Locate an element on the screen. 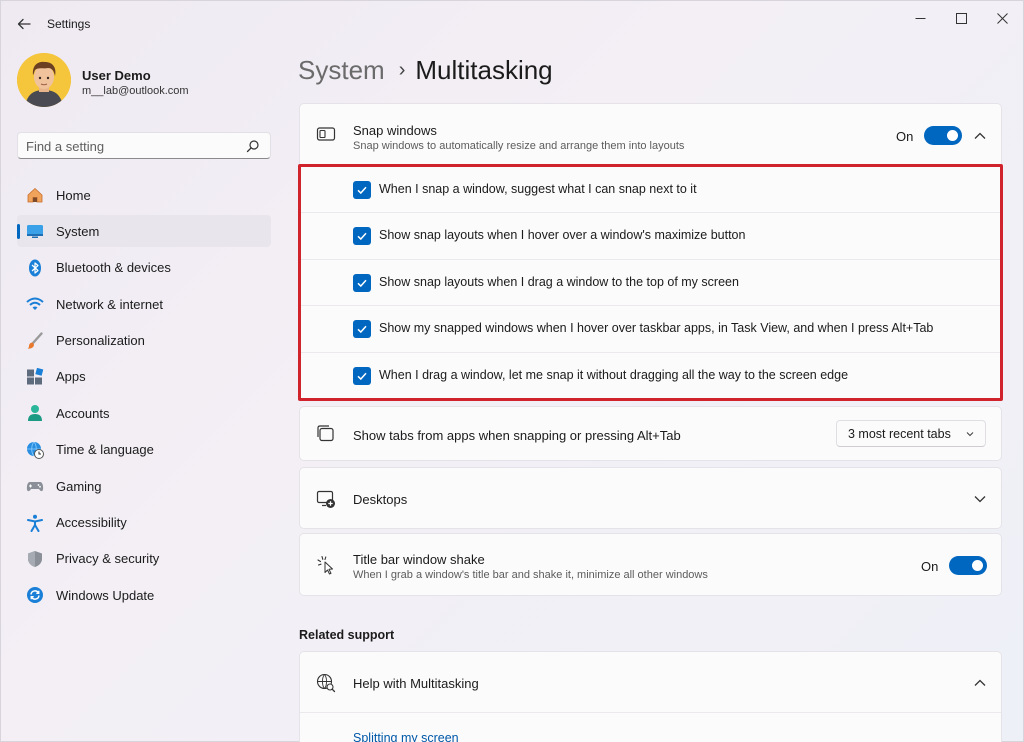  close-icon is located at coordinates (1002, 18).